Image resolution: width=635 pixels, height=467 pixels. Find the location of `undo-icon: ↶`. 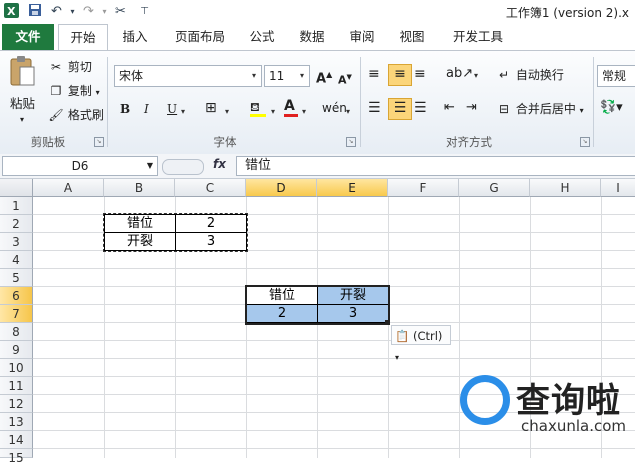

undo-icon: ↶ is located at coordinates (56, 11).